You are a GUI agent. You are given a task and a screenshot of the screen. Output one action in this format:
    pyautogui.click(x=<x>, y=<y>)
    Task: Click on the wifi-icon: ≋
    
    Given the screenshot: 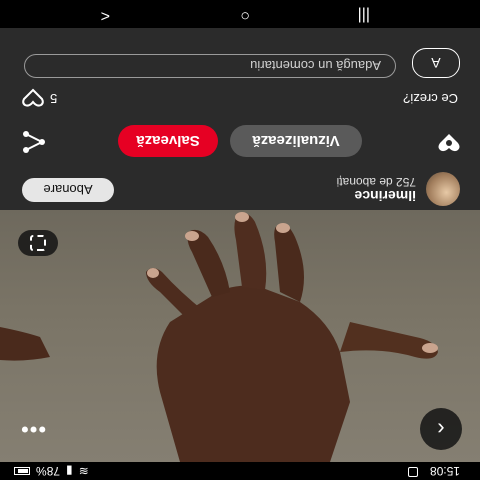 What is the action you would take?
    pyautogui.click(x=83, y=471)
    